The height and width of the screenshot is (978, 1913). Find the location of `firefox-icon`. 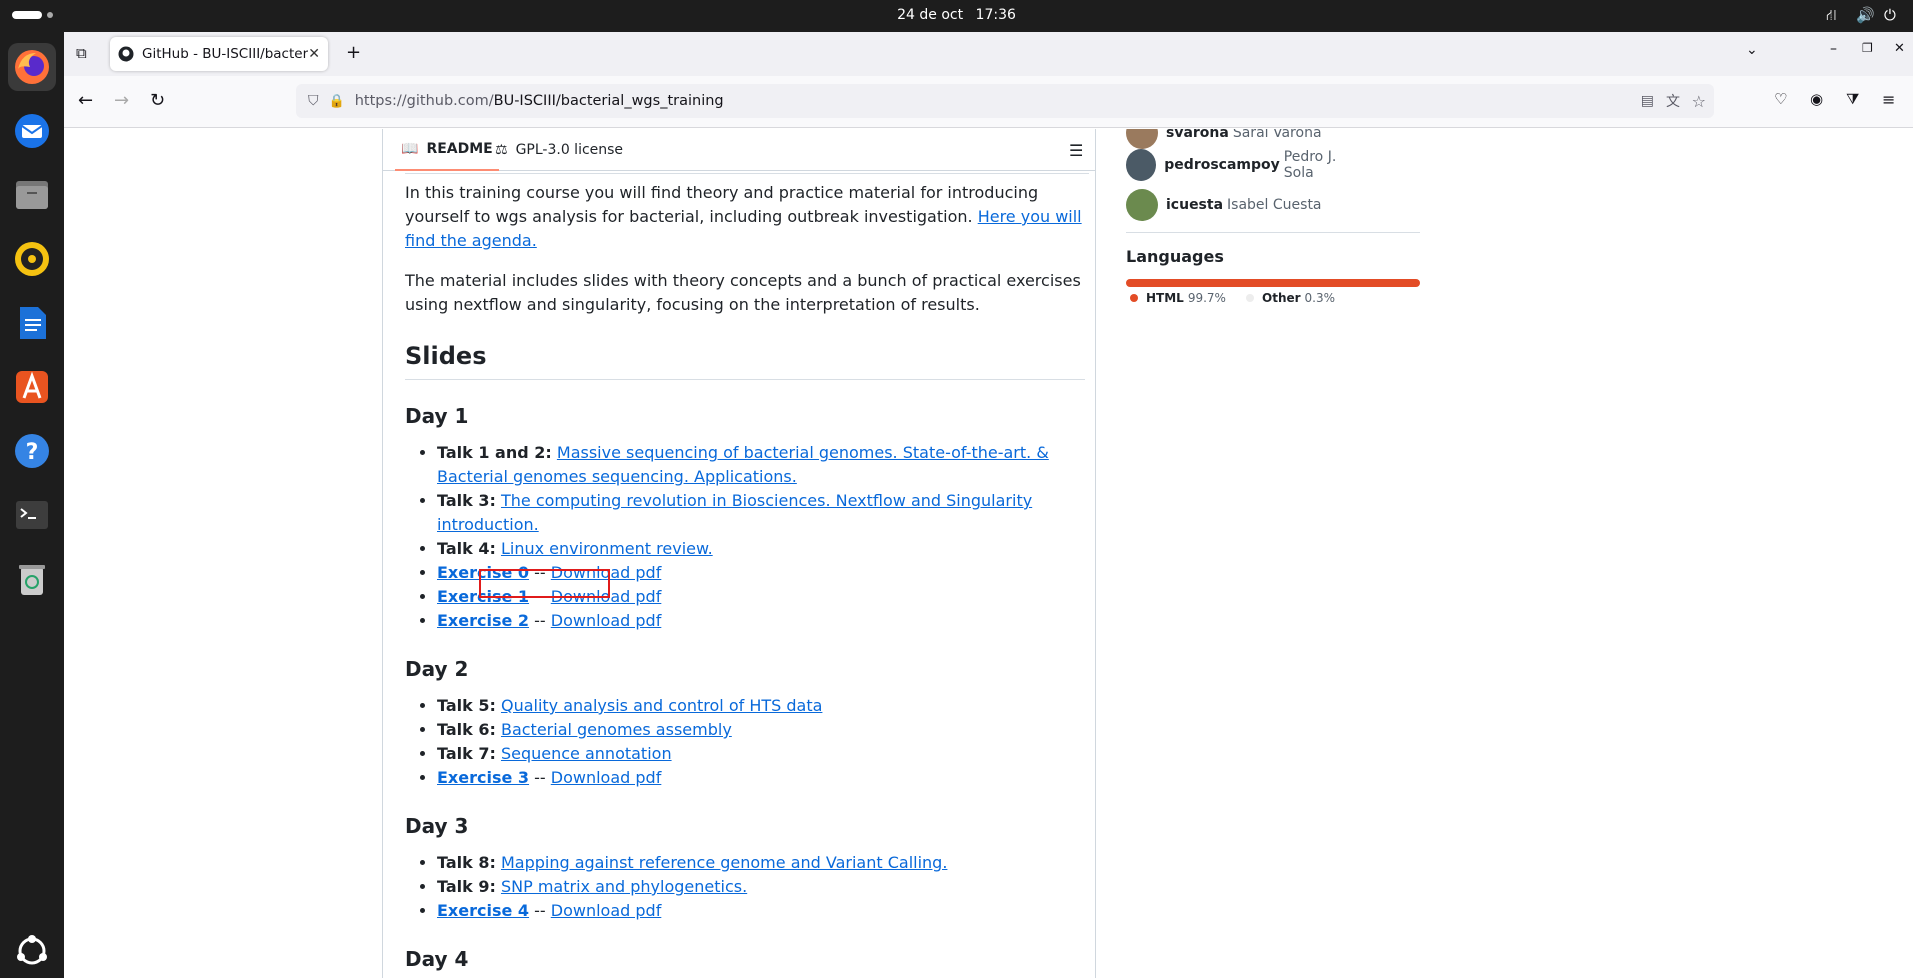

firefox-icon is located at coordinates (32, 67).